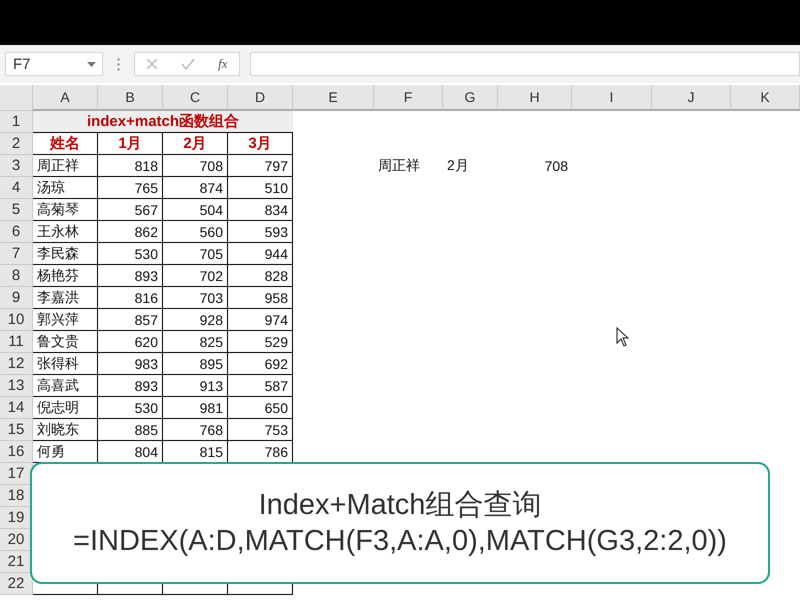  I want to click on table-cell: 567, so click(130, 210).